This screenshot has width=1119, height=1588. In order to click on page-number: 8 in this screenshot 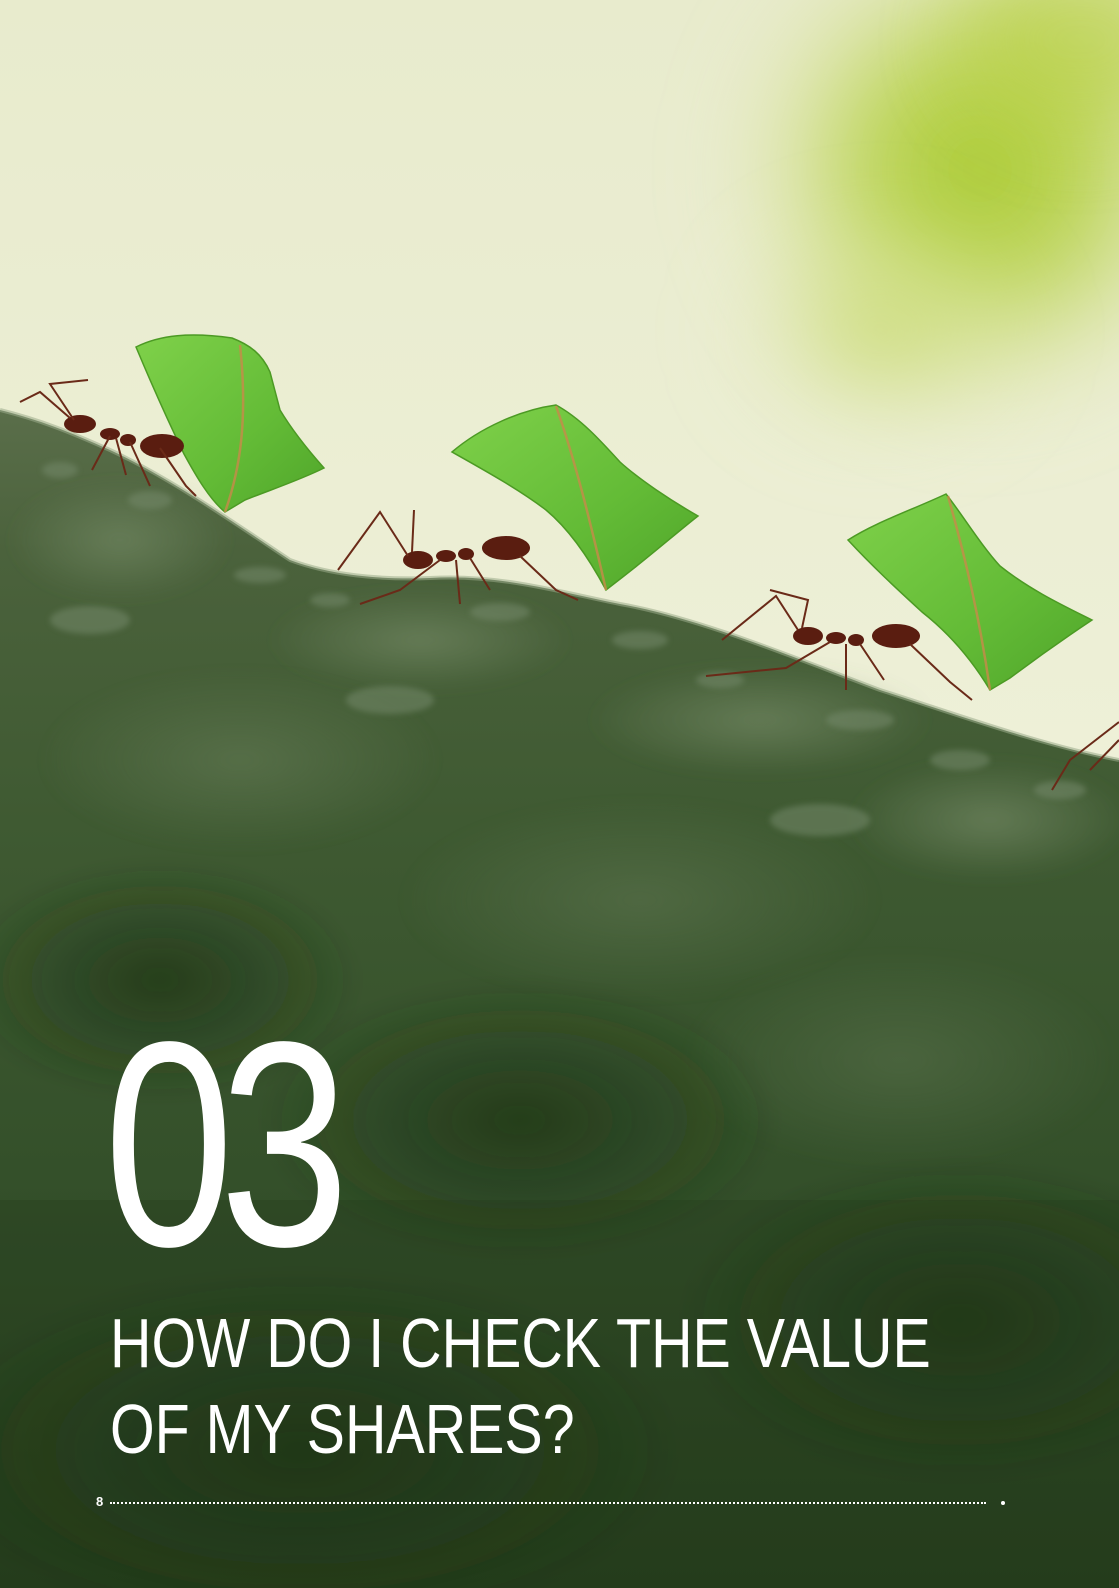, I will do `click(100, 1501)`.